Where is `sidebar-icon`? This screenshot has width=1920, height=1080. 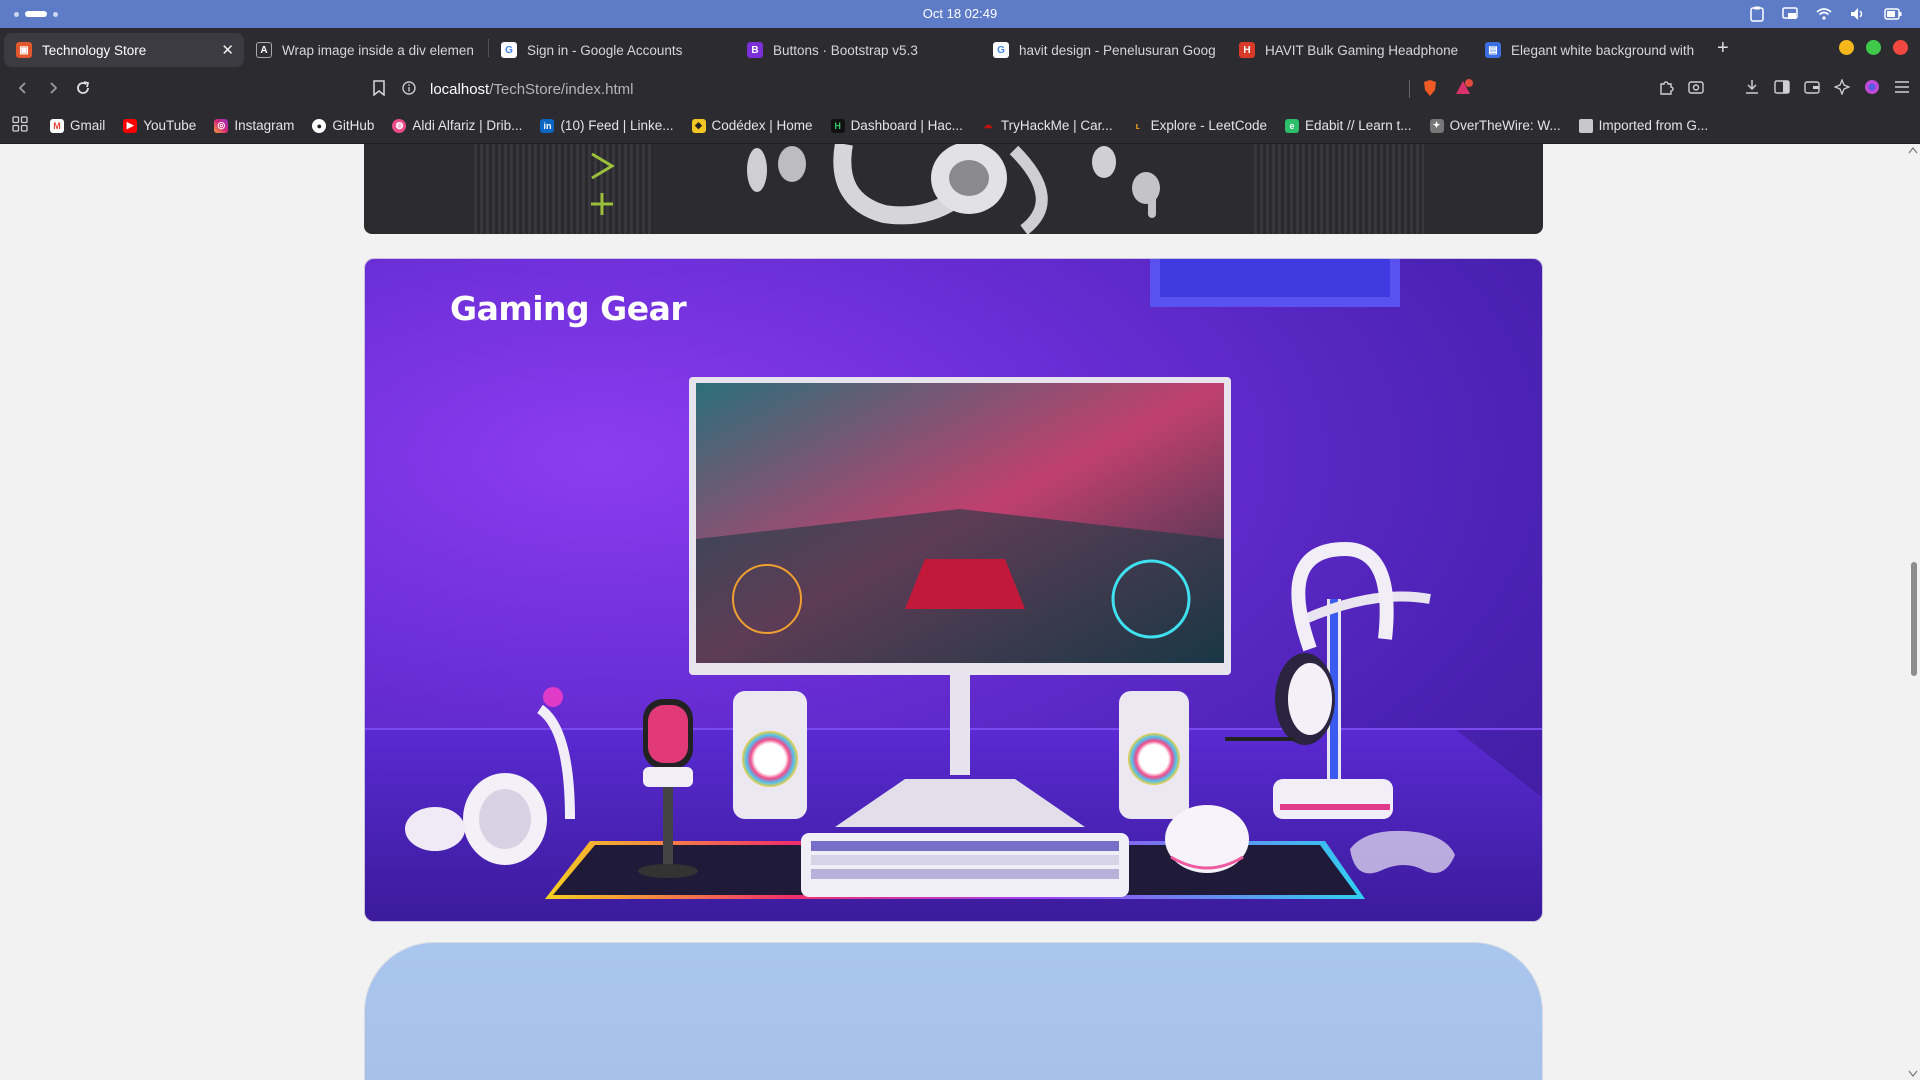 sidebar-icon is located at coordinates (1782, 88).